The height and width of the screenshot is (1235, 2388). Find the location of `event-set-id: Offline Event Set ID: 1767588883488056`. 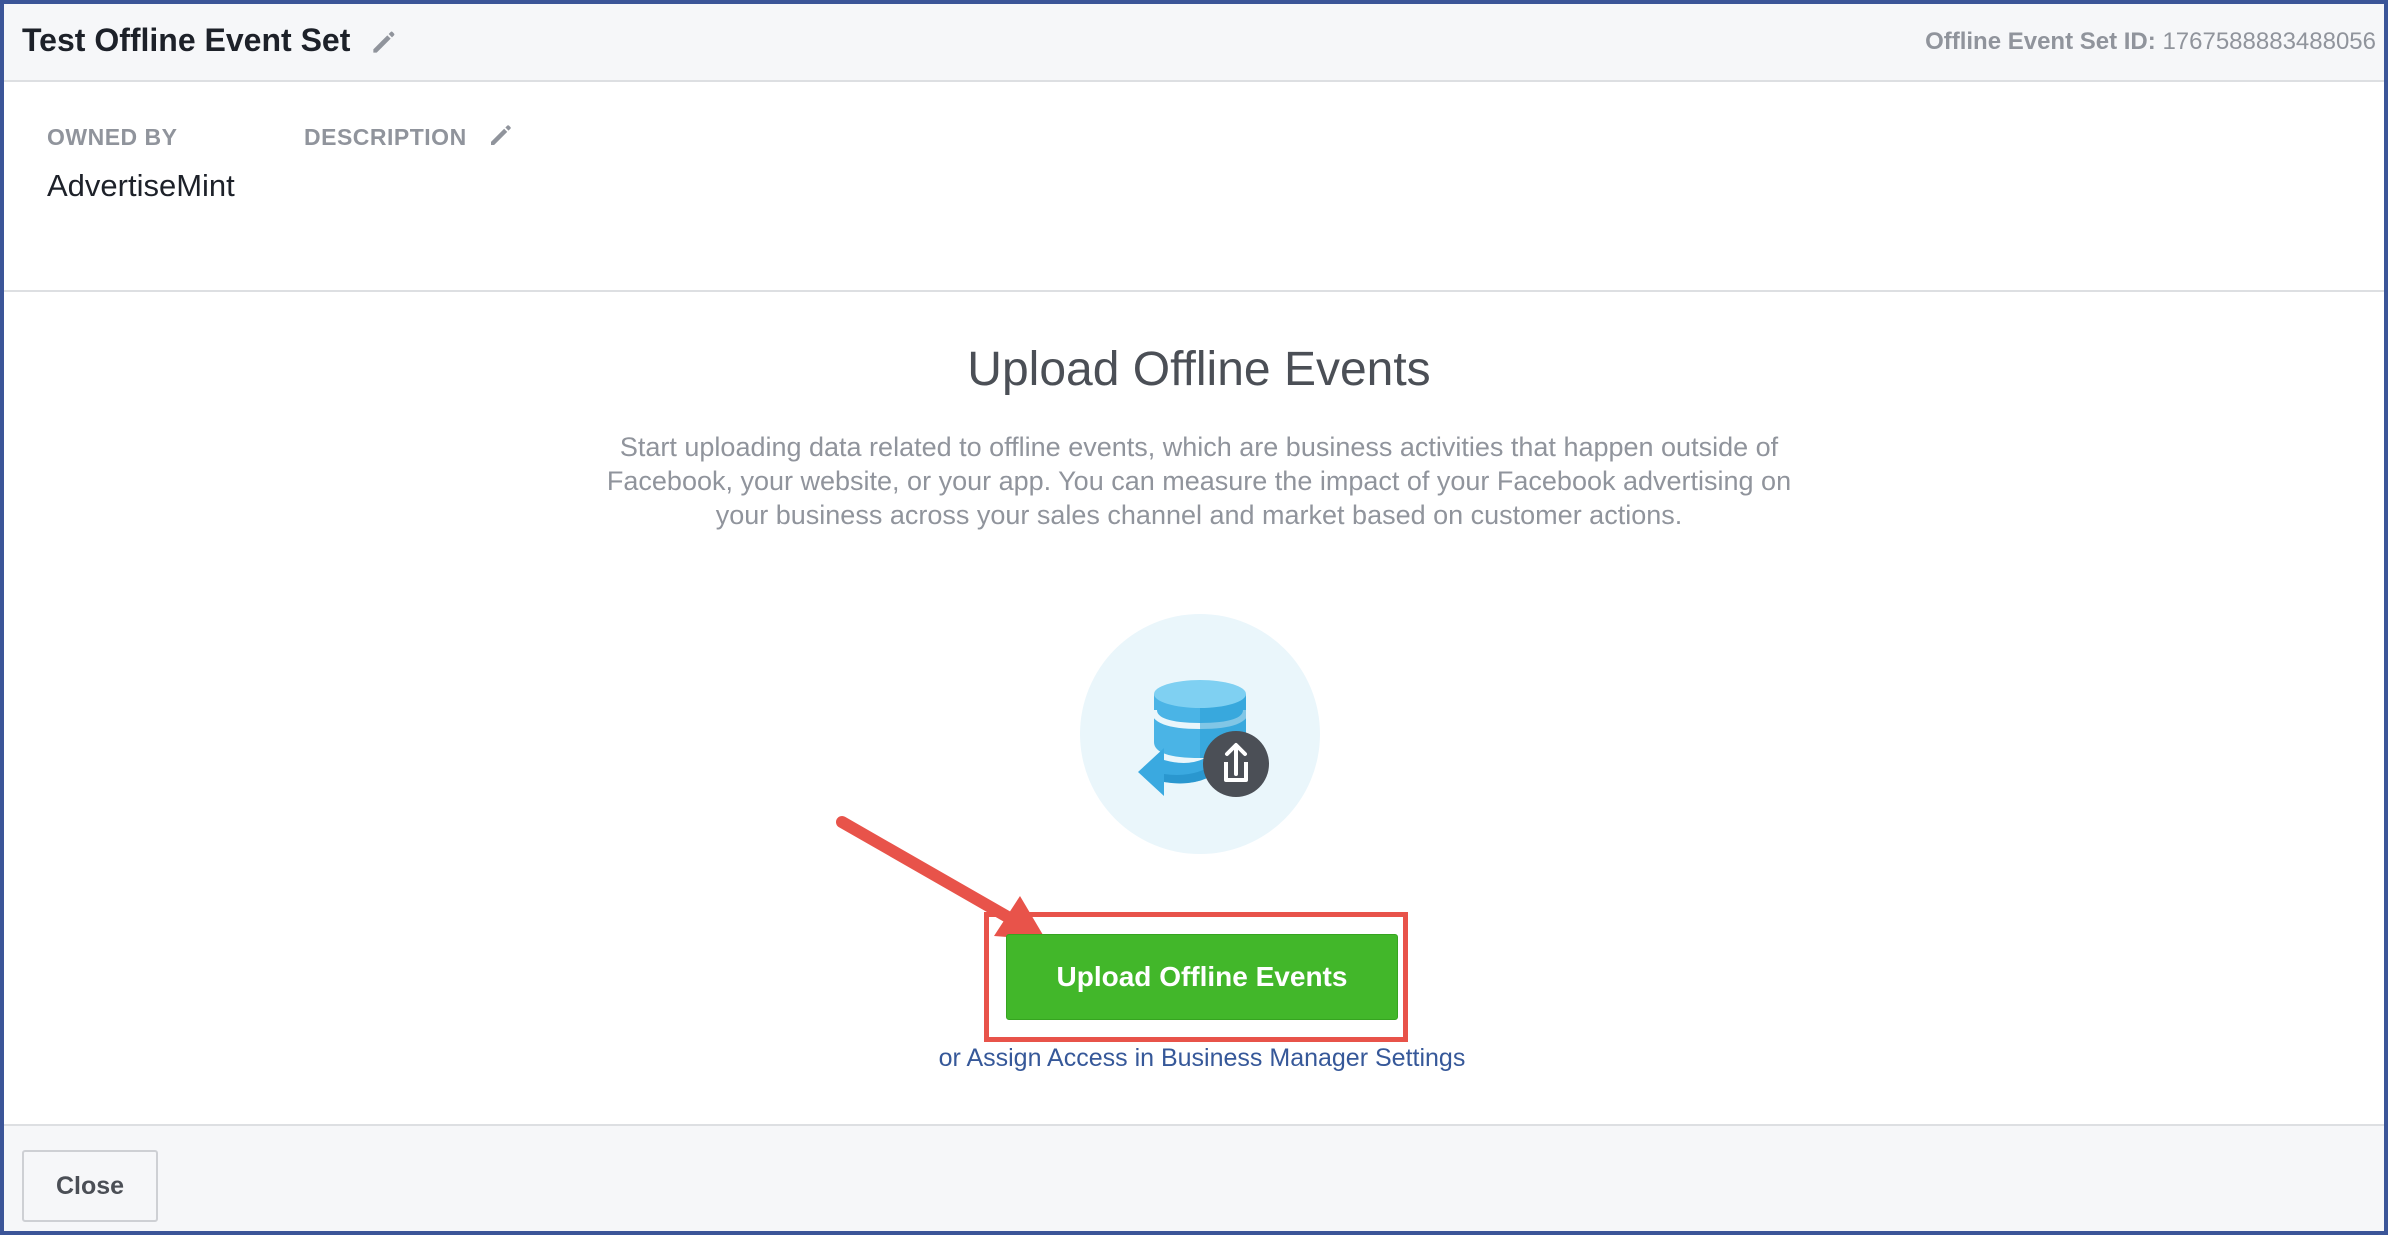

event-set-id: Offline Event Set ID: 1767588883488056 is located at coordinates (2150, 42).